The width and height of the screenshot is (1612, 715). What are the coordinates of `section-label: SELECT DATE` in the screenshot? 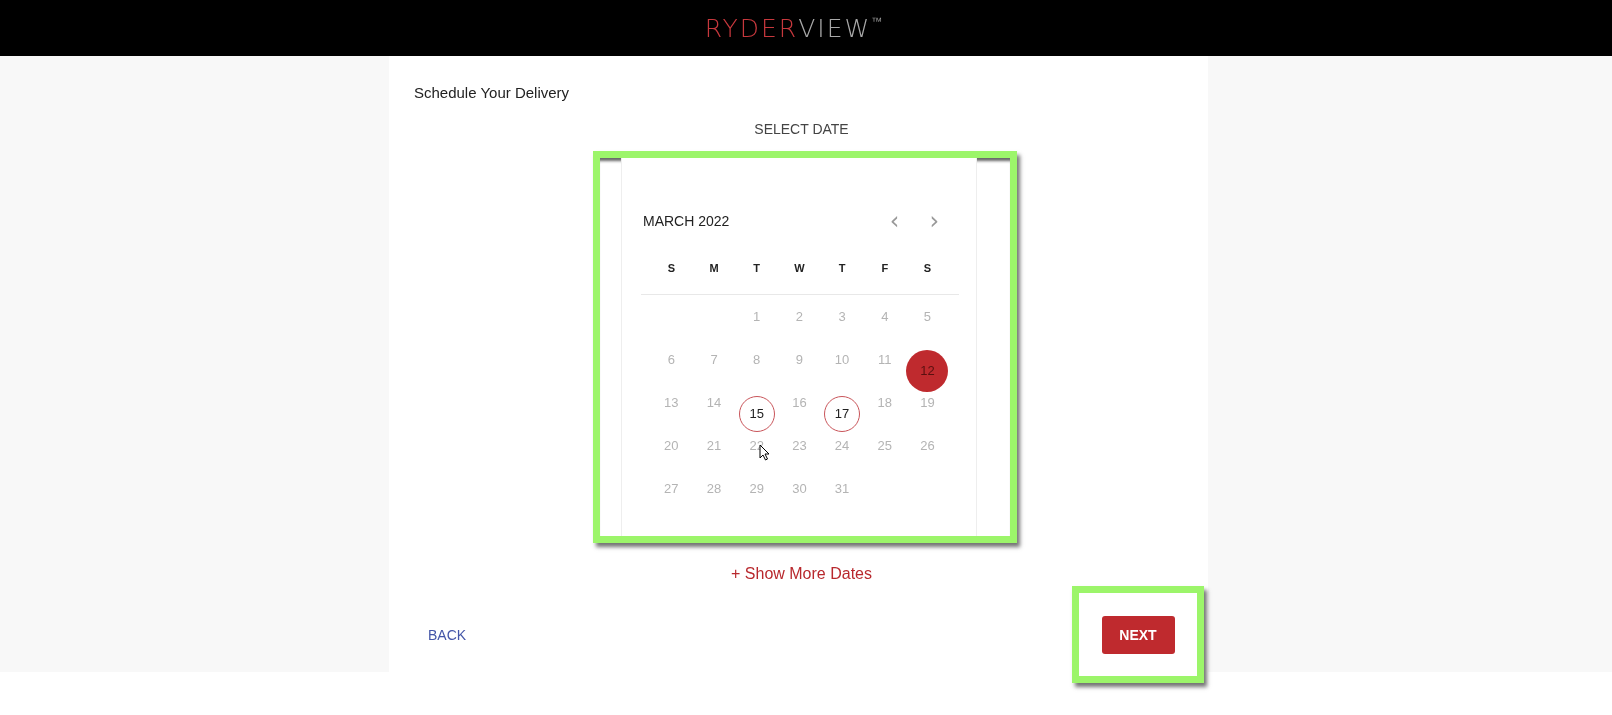 It's located at (801, 129).